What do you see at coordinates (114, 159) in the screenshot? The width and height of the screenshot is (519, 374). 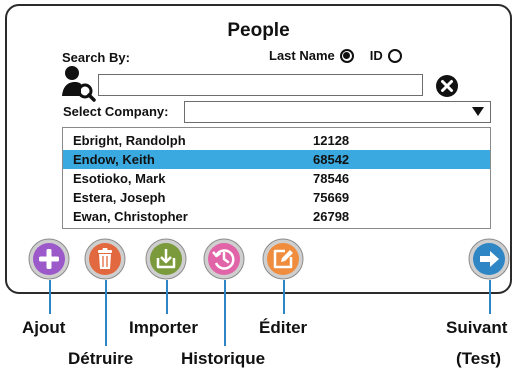 I see `person-name: Endow, Keith` at bounding box center [114, 159].